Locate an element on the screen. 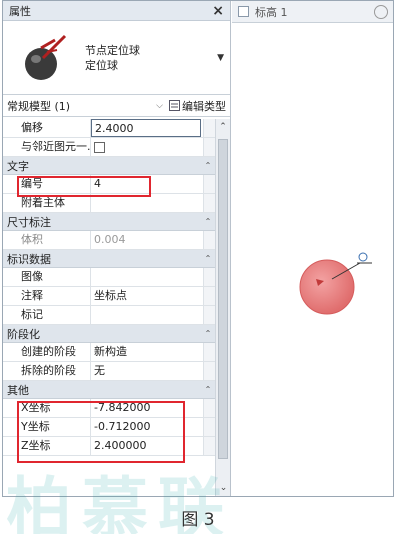 This screenshot has width=396, height=534. z-coord-value: 2.400000 is located at coordinates (147, 446).